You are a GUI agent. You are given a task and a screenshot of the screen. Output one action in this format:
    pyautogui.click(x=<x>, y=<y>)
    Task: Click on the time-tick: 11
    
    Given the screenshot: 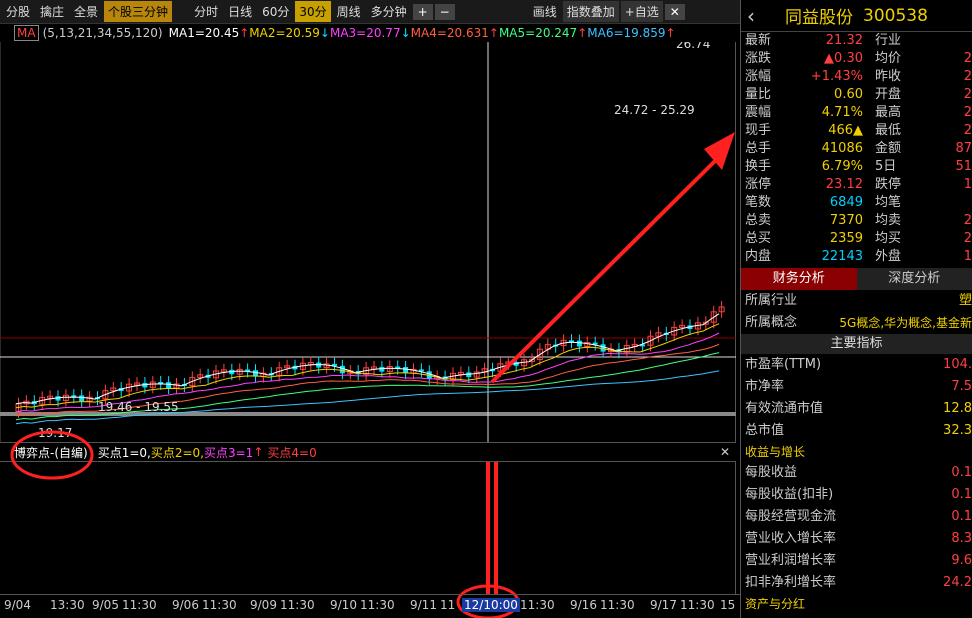 What is the action you would take?
    pyautogui.click(x=448, y=605)
    